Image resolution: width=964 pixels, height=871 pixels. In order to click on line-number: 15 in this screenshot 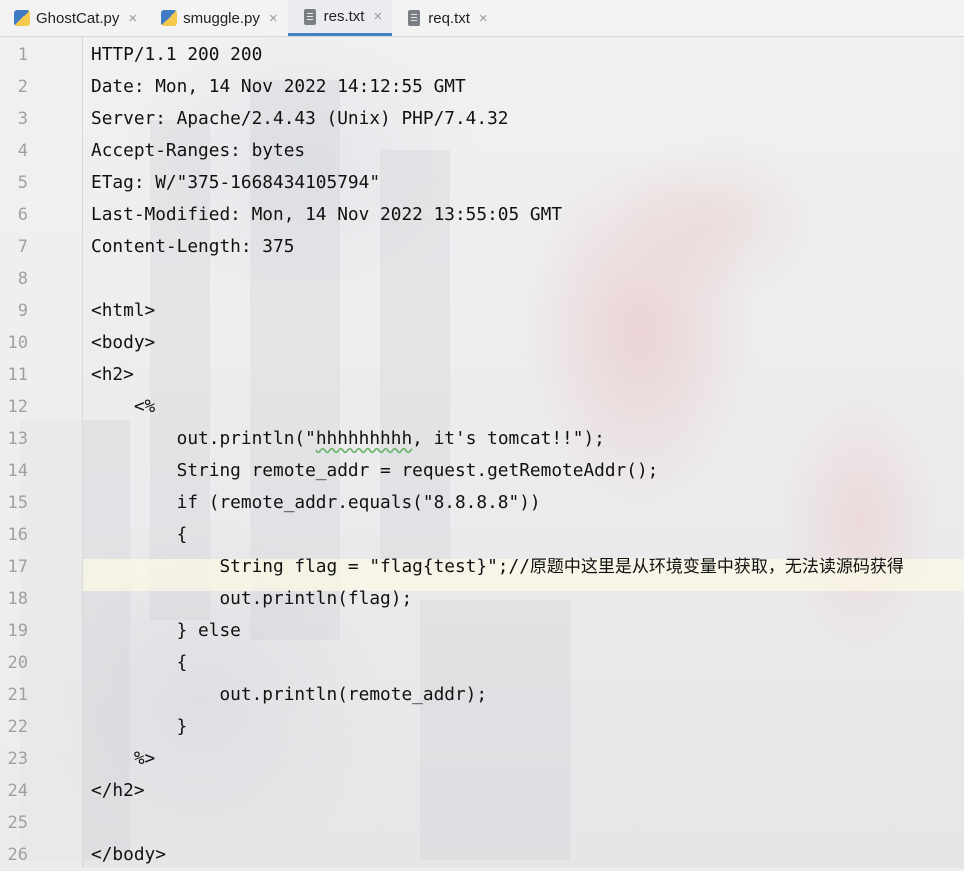, I will do `click(17, 503)`.